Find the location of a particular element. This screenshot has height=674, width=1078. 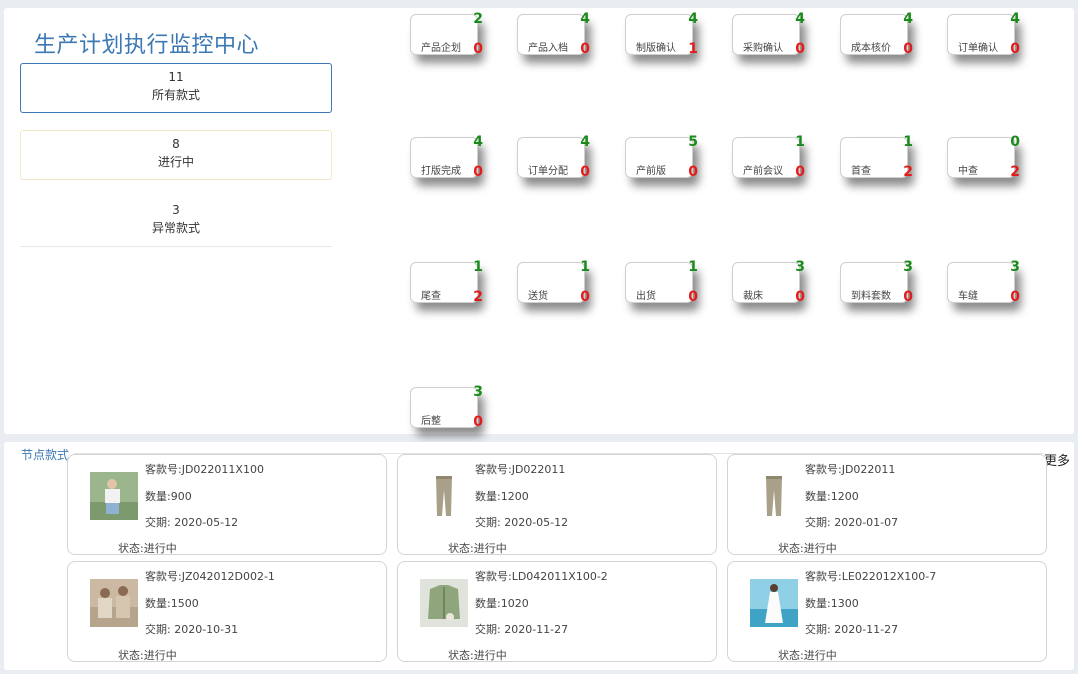

node-card: 送货 1 0 is located at coordinates (553, 282).